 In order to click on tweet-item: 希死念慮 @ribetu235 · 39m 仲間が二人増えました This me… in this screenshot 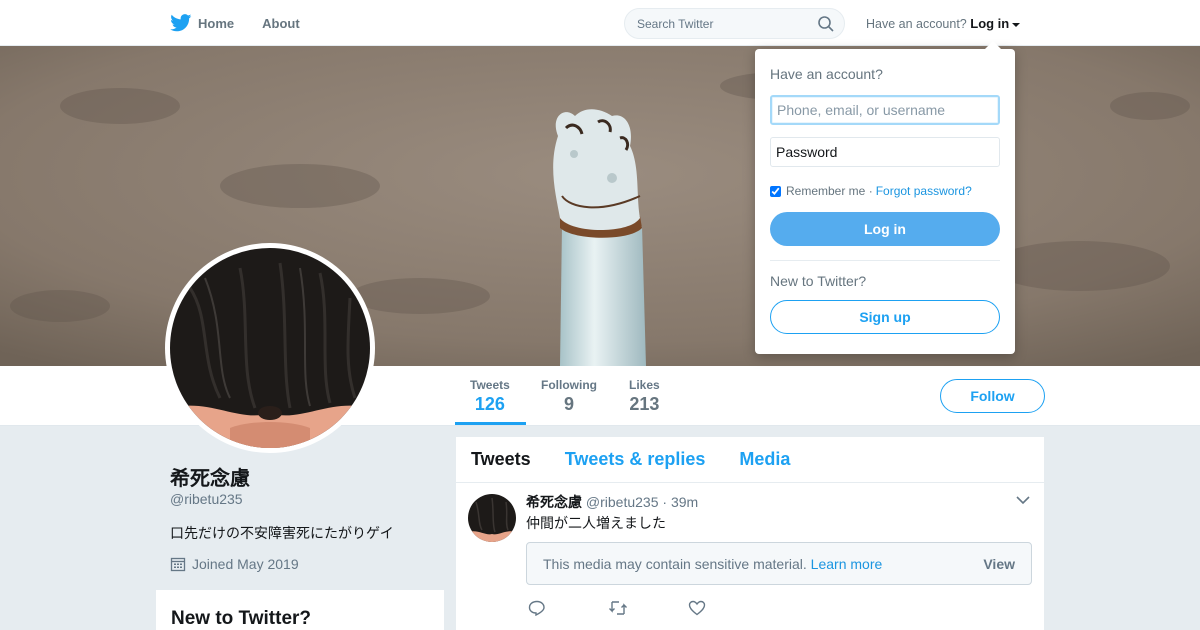, I will do `click(750, 527)`.